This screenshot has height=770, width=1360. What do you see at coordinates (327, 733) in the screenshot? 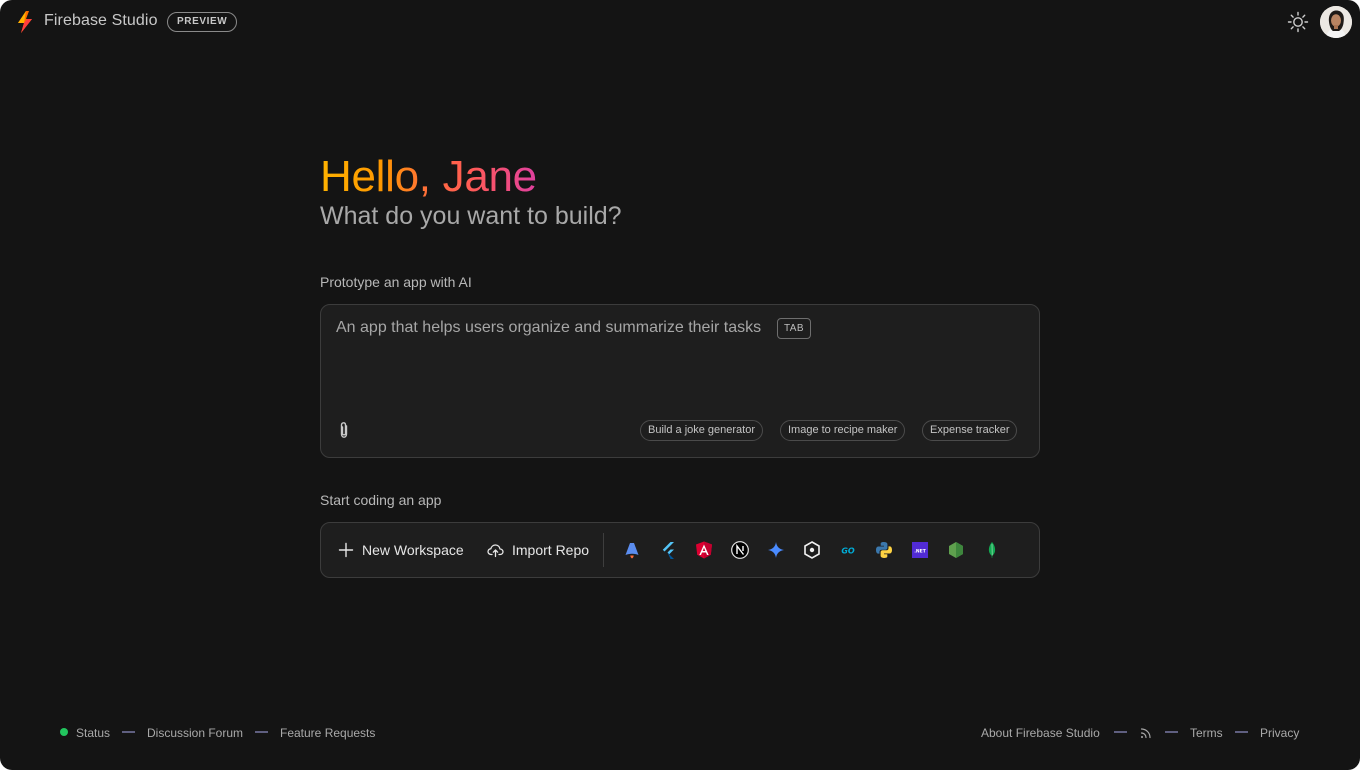
I see `footer-feature-requests-link: Feature Requests` at bounding box center [327, 733].